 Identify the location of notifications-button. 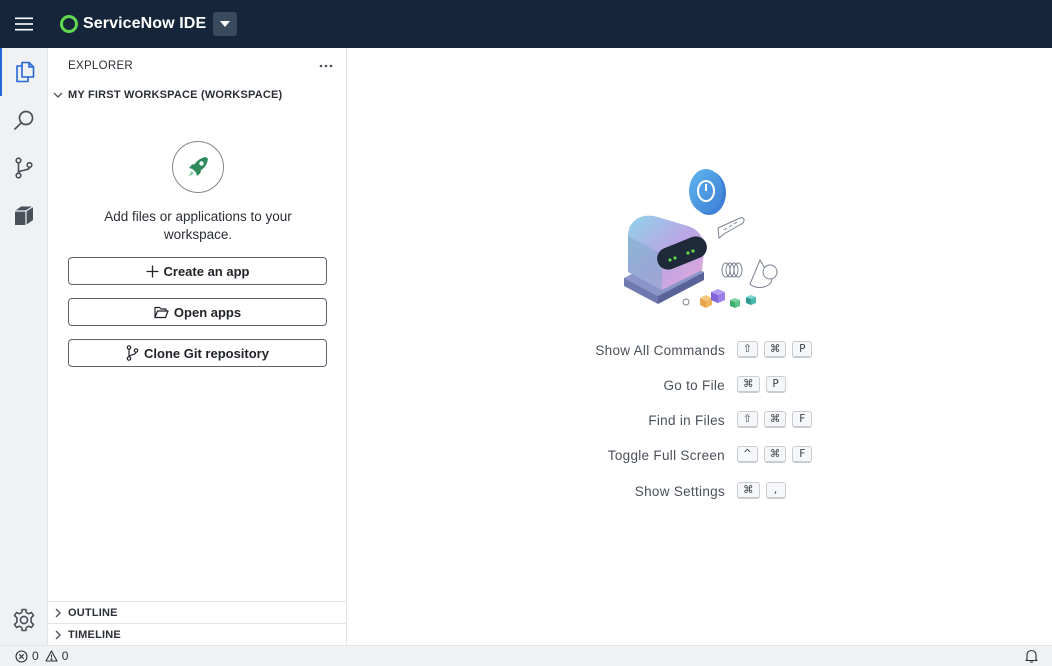
(1031, 657).